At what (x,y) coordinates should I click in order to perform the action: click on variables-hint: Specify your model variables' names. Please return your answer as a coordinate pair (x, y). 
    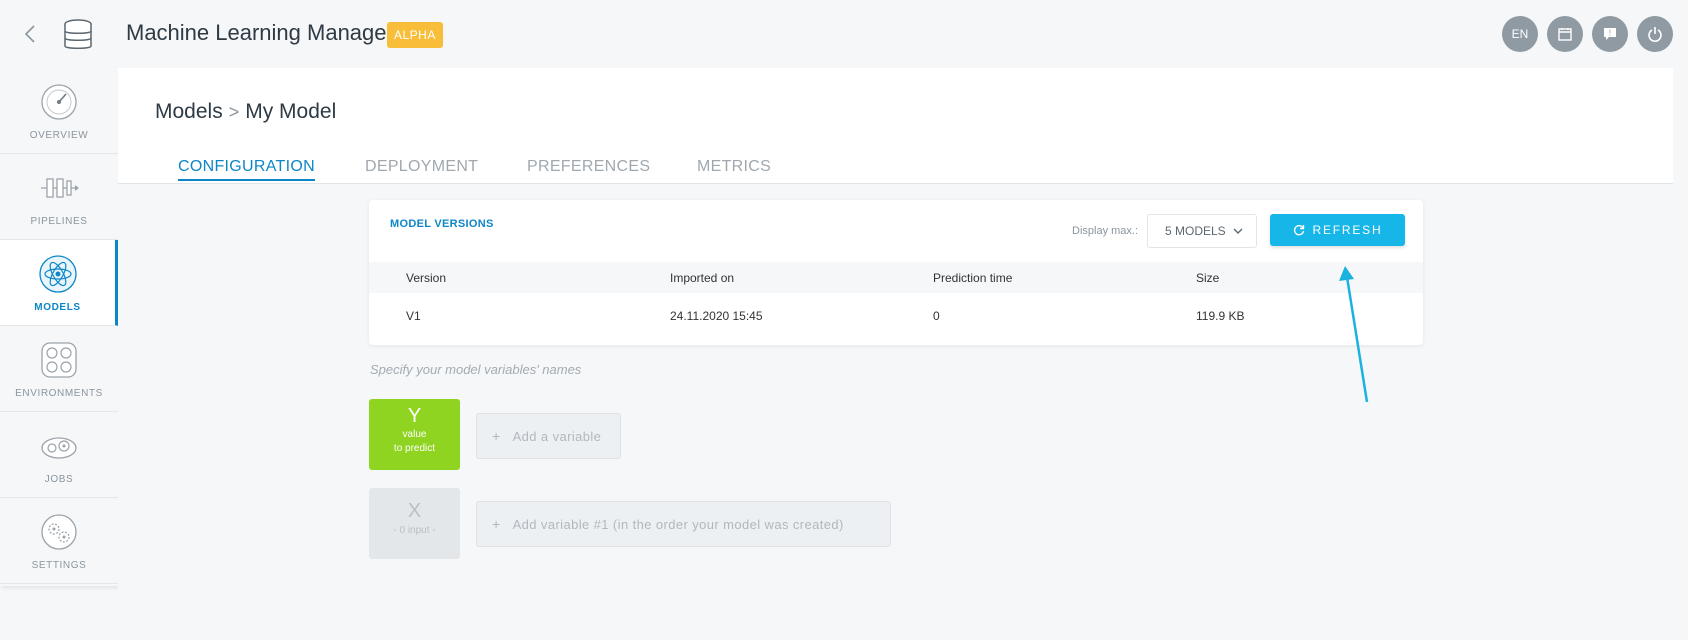
    Looking at the image, I should click on (476, 369).